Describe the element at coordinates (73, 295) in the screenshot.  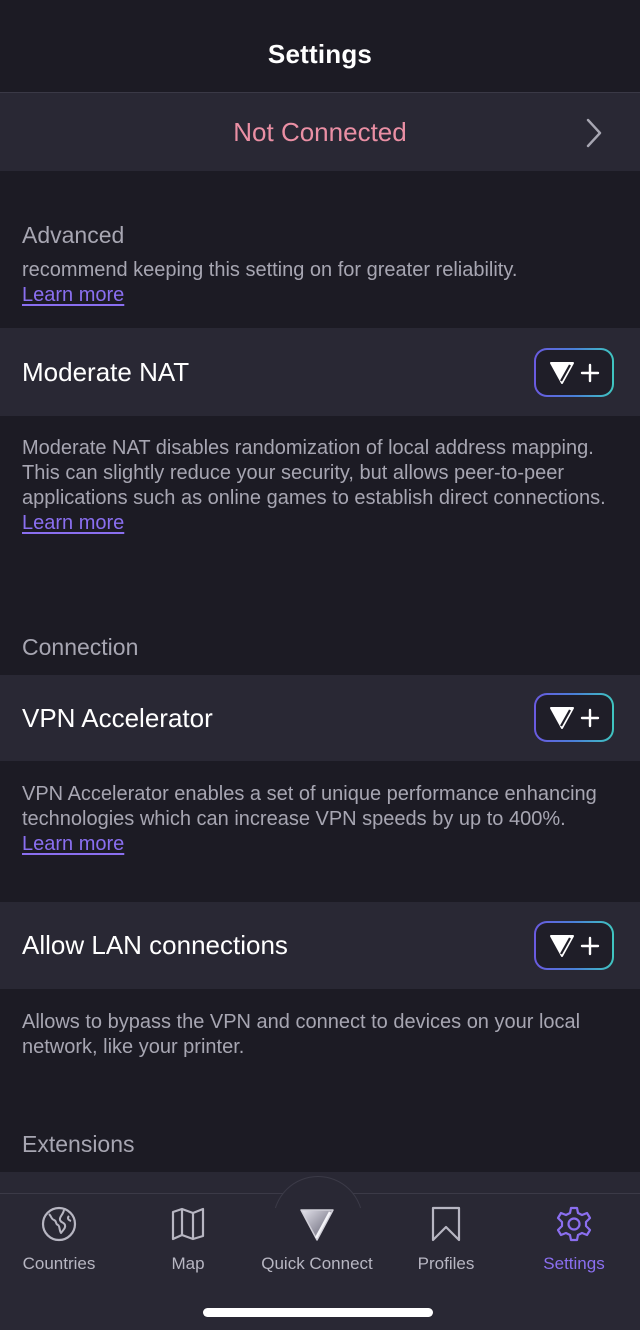
I see `learn-more-link-advanced: Learn more` at that location.